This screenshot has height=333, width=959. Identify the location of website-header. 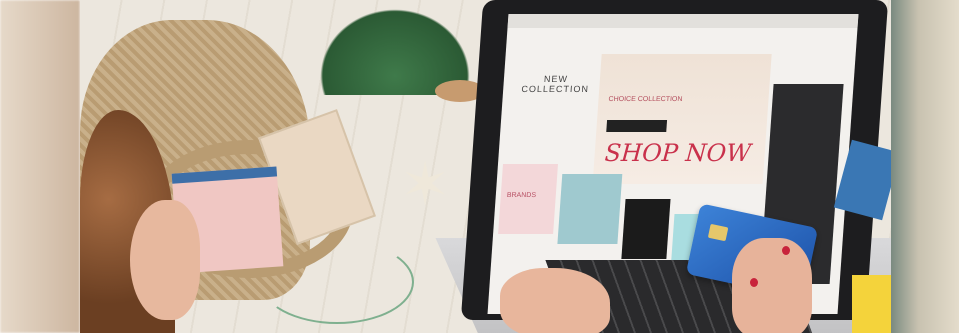
(683, 21).